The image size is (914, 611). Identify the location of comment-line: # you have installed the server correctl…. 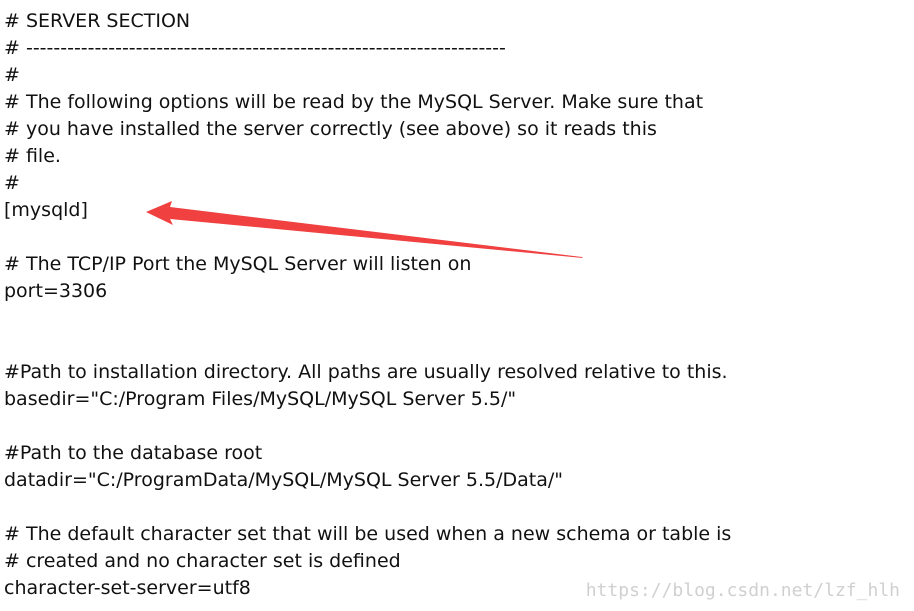
(330, 129).